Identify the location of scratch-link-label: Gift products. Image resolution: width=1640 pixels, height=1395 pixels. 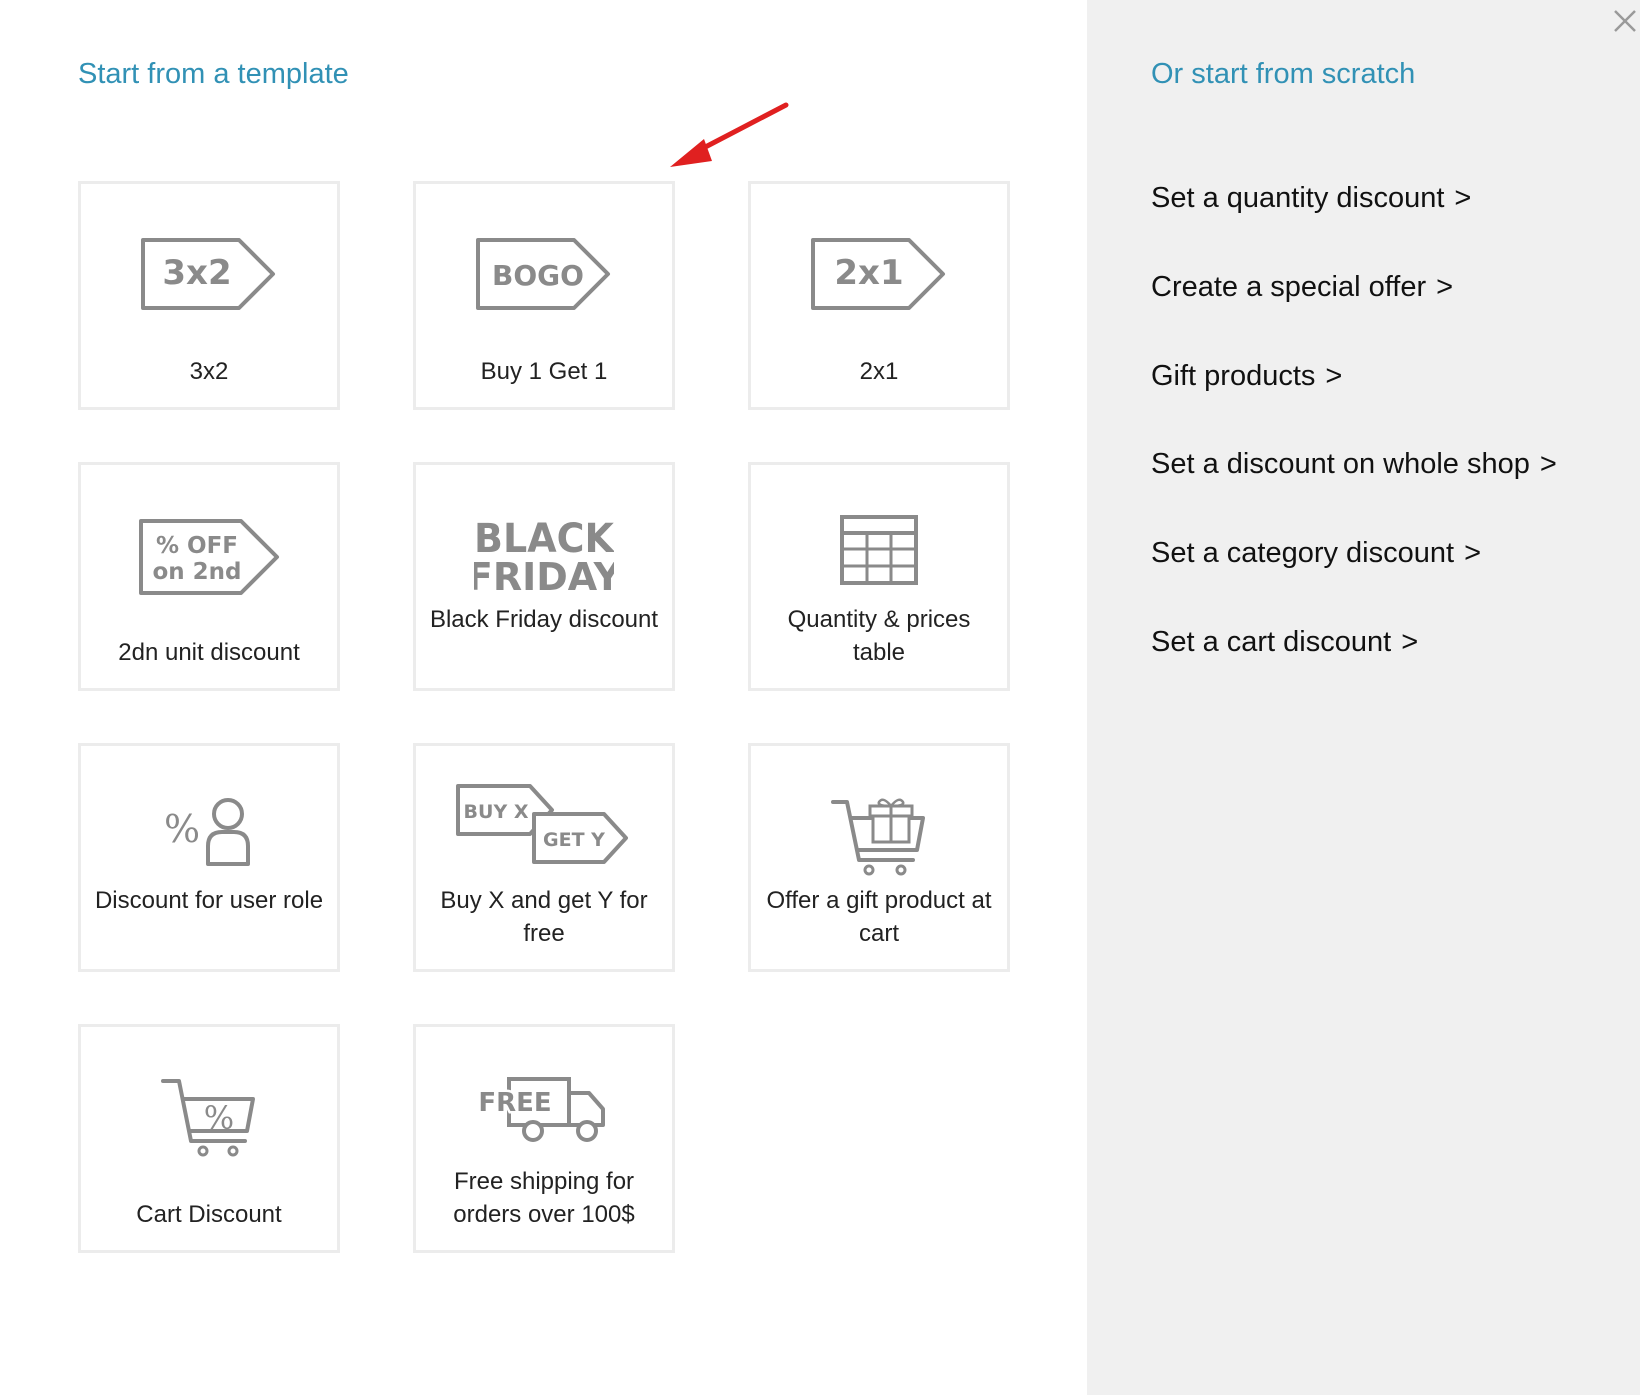
(1233, 376).